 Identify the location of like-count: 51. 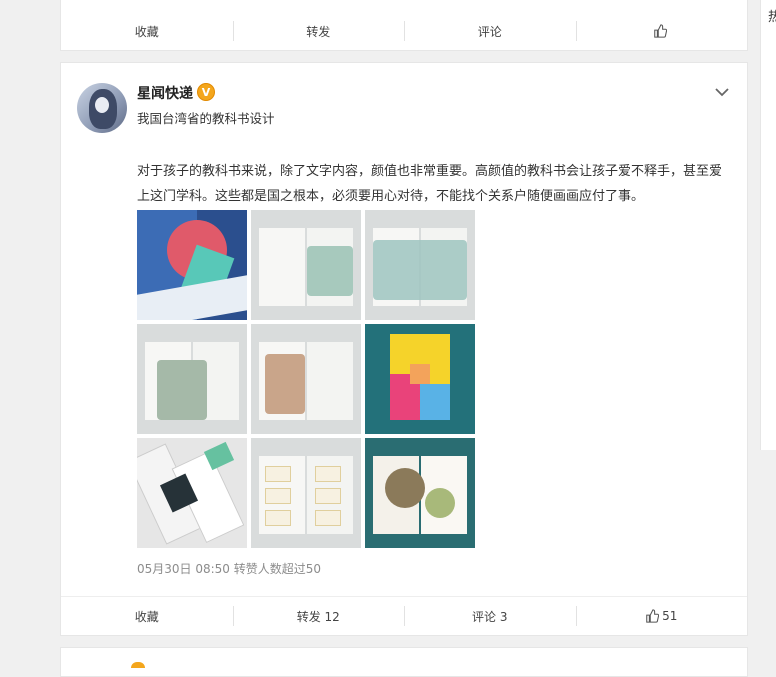
(670, 616).